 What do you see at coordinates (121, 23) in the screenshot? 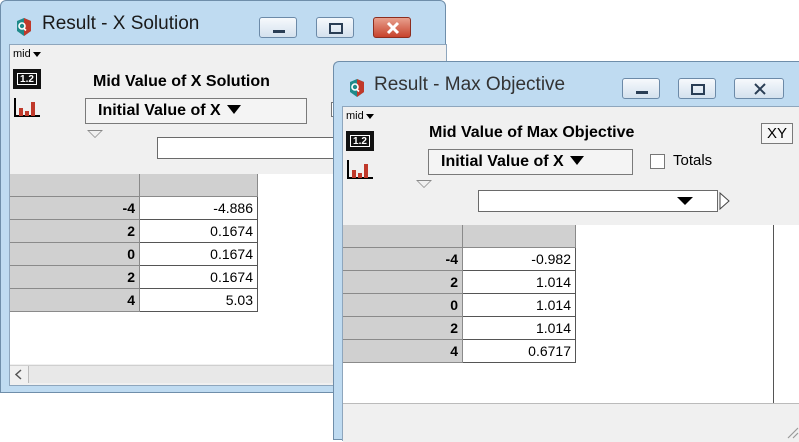
I see `window-title: Result - X Solution` at bounding box center [121, 23].